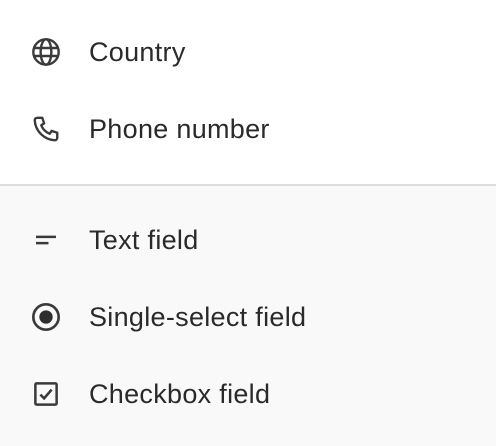 This screenshot has width=496, height=446. What do you see at coordinates (46, 52) in the screenshot?
I see `globe-icon` at bounding box center [46, 52].